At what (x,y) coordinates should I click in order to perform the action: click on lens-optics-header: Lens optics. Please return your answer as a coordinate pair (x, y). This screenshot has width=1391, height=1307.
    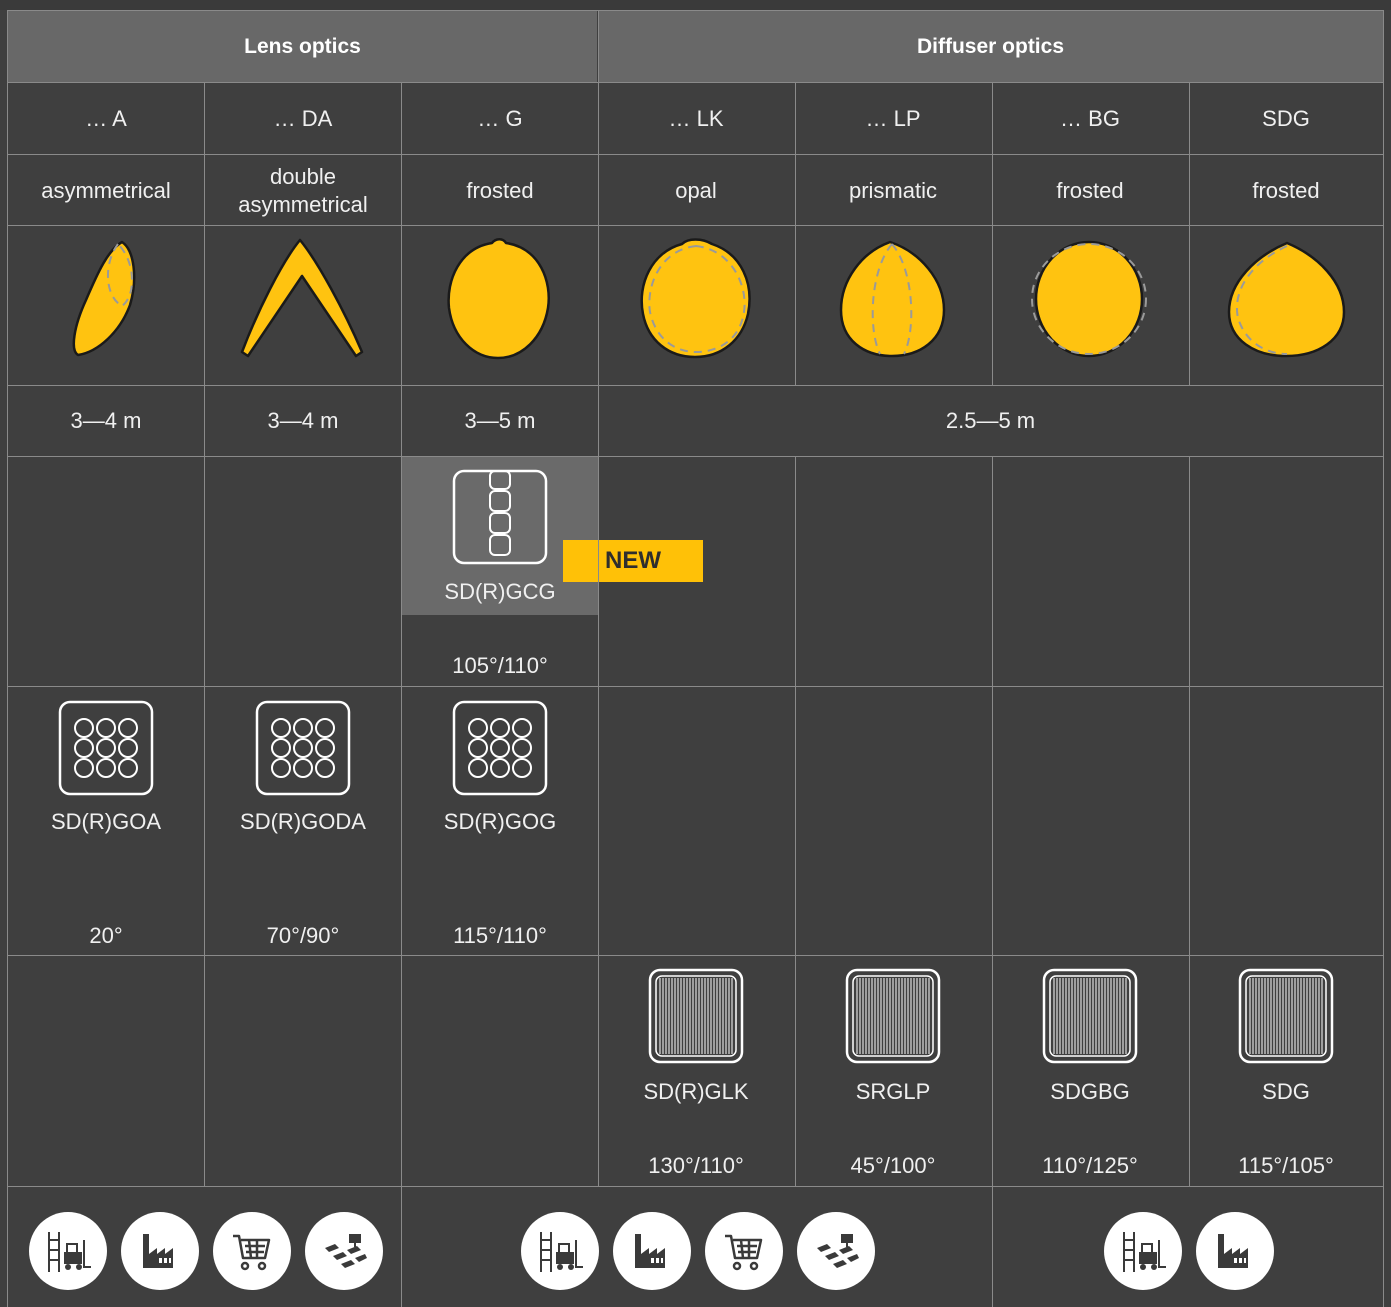
    Looking at the image, I should click on (302, 46).